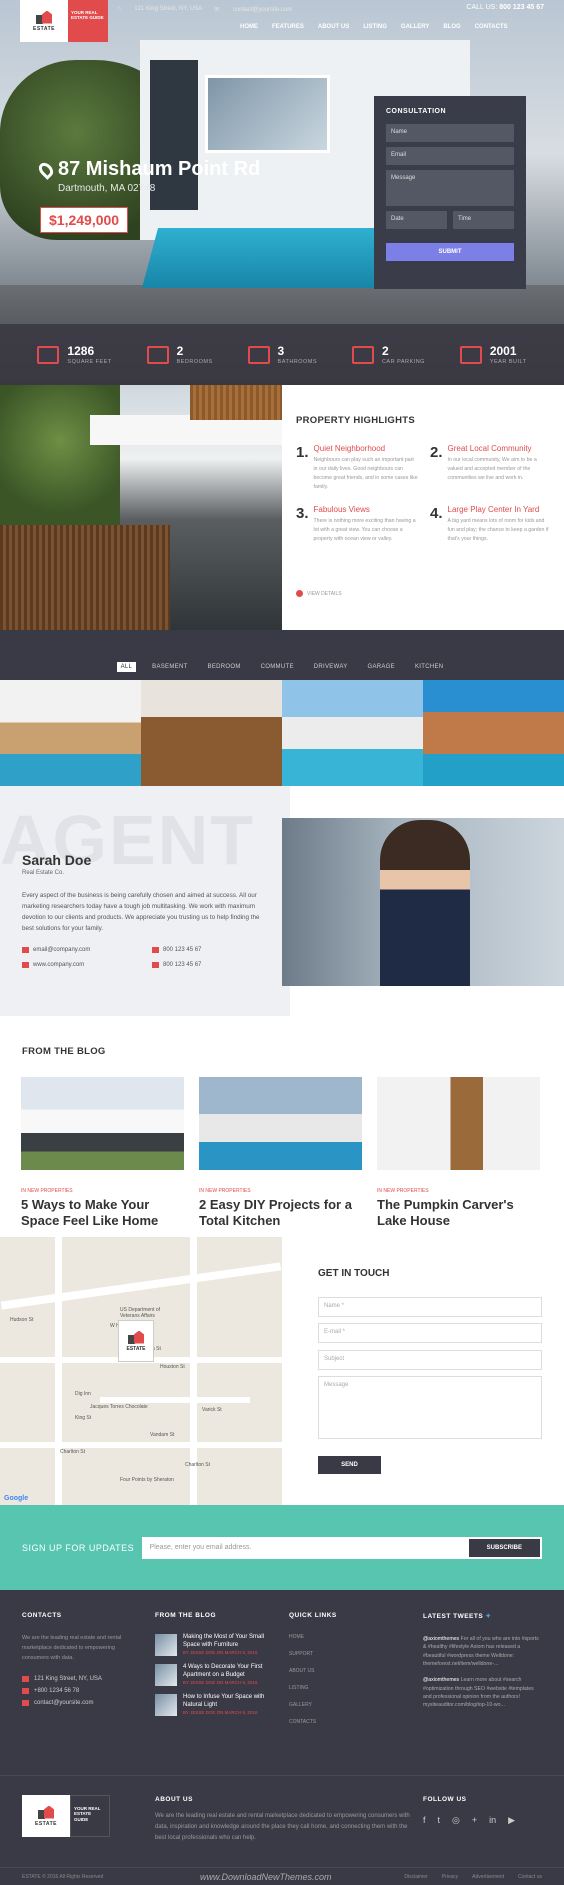 This screenshot has height=1885, width=564. I want to click on footer-link-about: ABOUT US, so click(339, 1671).